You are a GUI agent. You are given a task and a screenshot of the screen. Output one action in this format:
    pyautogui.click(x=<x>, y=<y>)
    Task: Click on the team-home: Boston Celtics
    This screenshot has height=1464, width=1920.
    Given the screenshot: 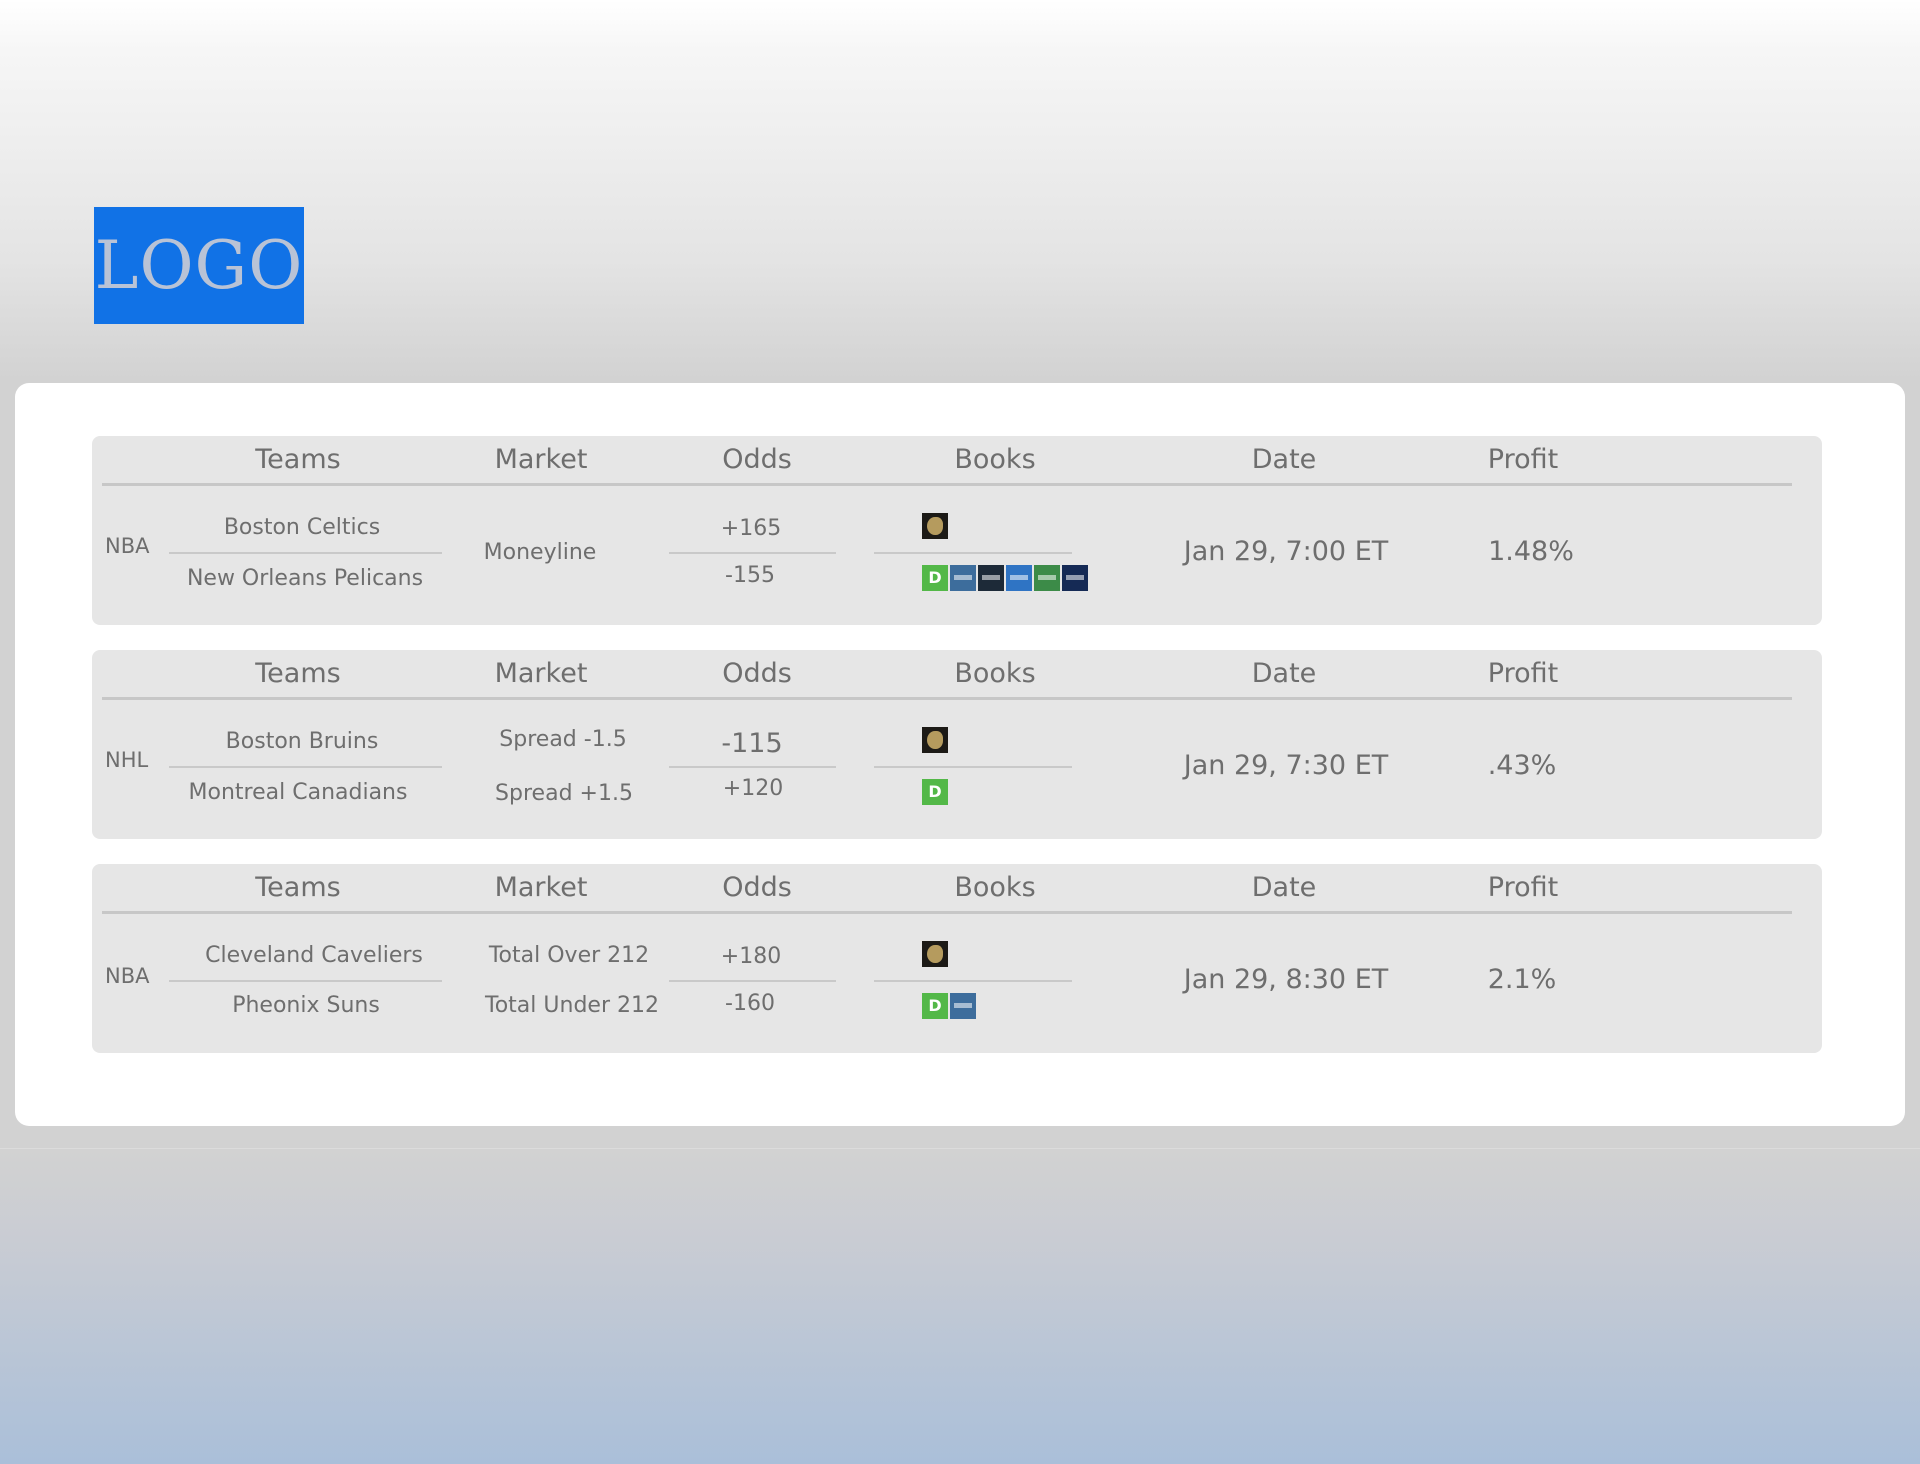 What is the action you would take?
    pyautogui.click(x=302, y=527)
    